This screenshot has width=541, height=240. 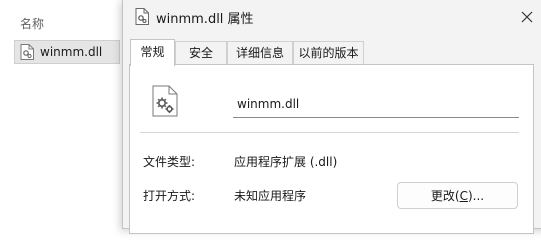 I want to click on divider, so click(x=329, y=132).